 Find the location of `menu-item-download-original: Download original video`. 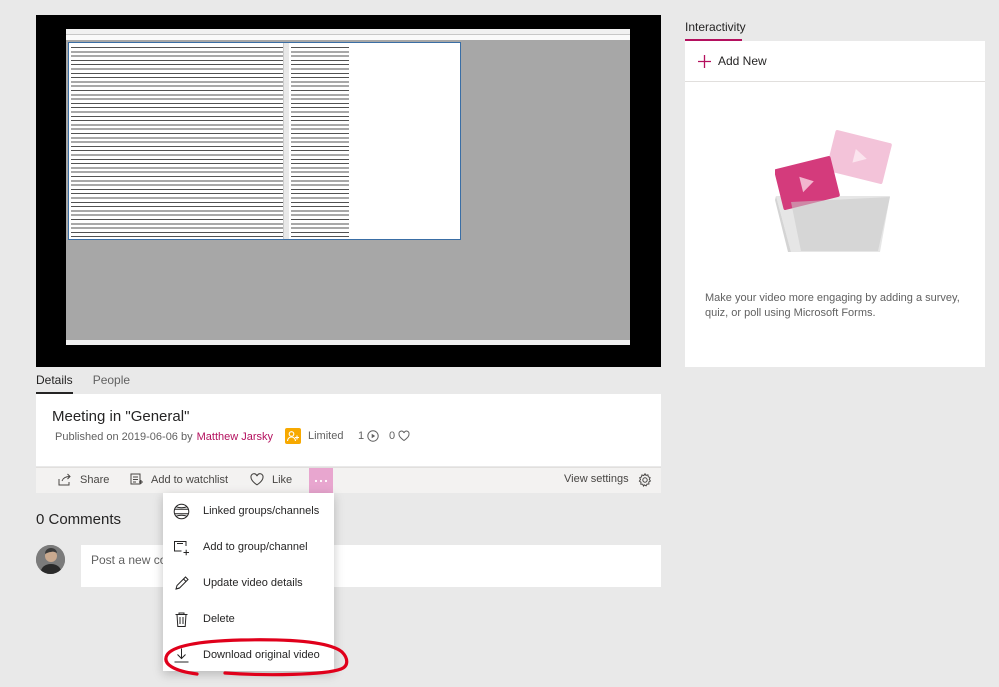

menu-item-download-original: Download original video is located at coordinates (248, 655).